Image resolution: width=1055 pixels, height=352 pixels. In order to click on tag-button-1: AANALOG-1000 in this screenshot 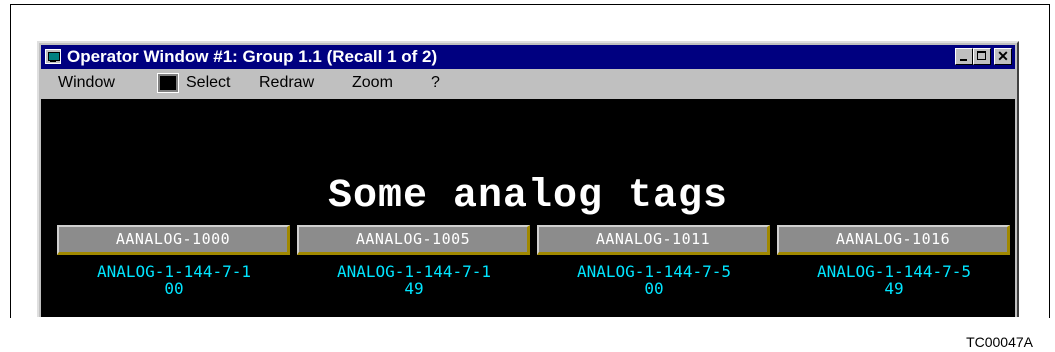, I will do `click(173, 240)`.